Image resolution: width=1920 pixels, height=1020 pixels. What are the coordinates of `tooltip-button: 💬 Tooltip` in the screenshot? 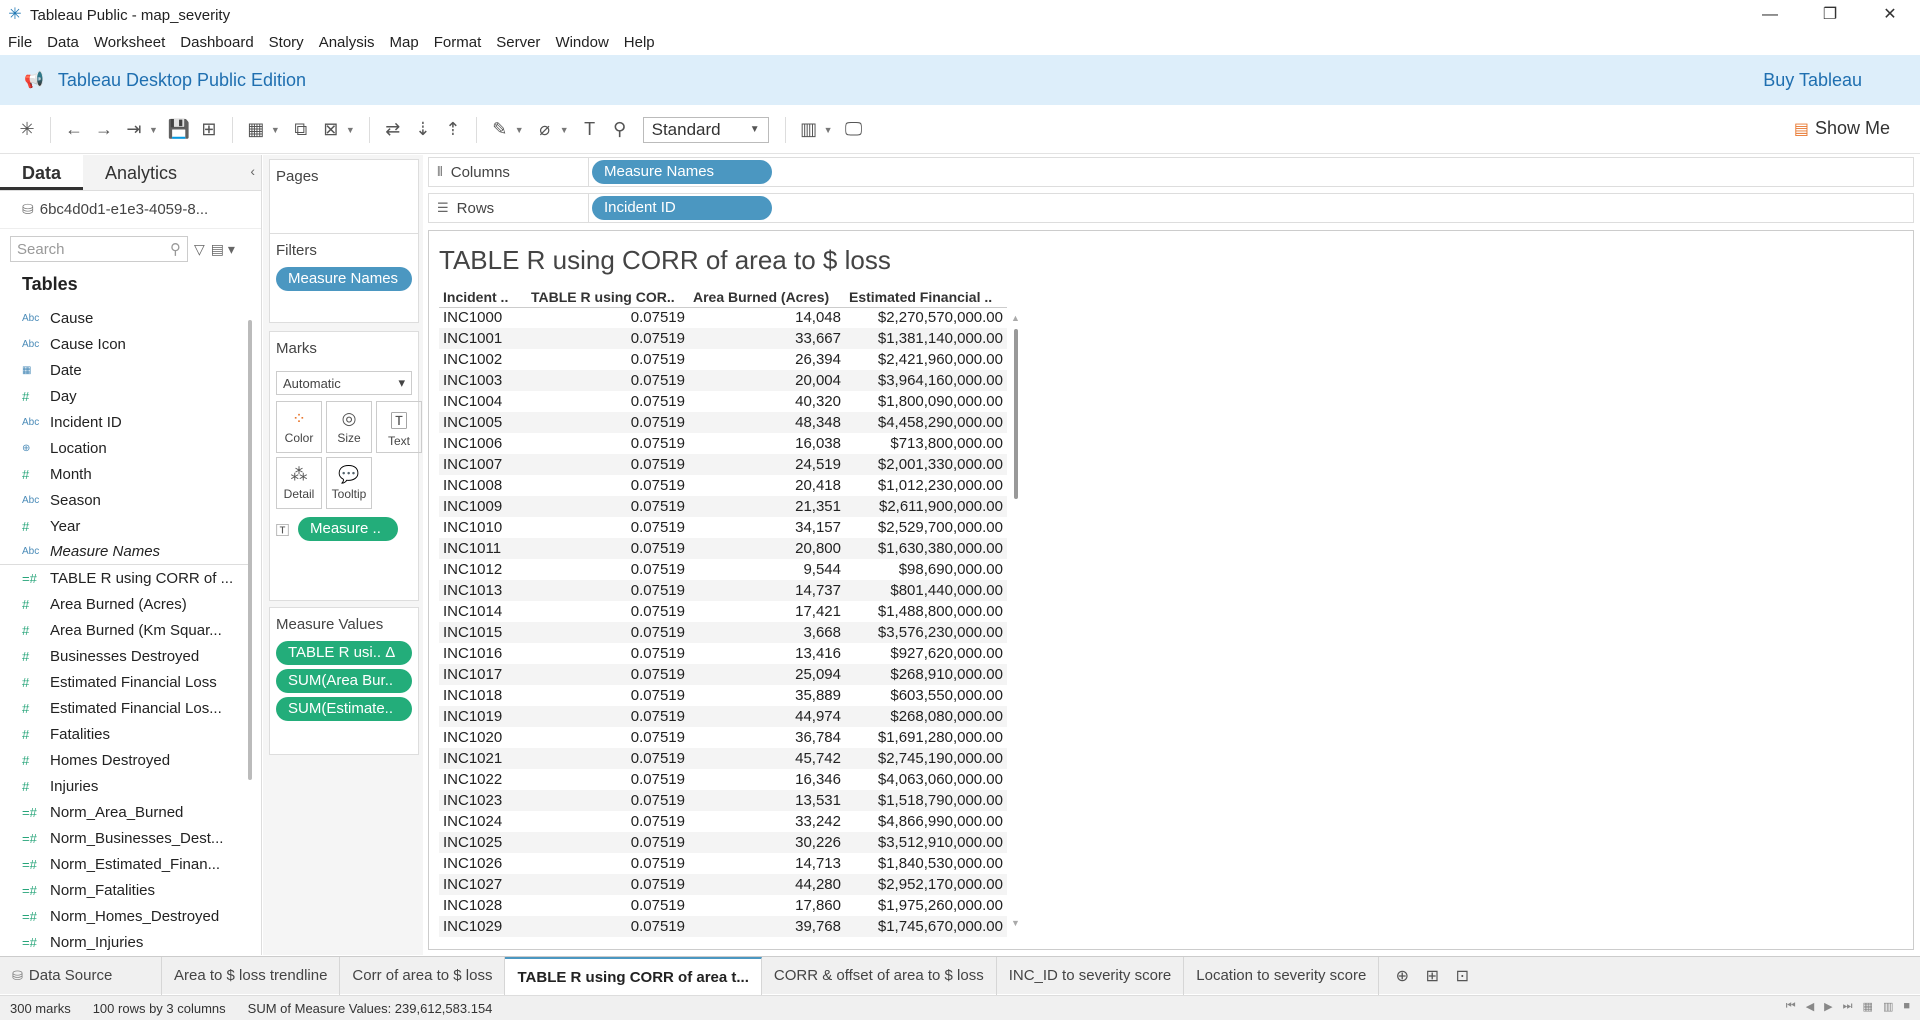 It's located at (349, 483).